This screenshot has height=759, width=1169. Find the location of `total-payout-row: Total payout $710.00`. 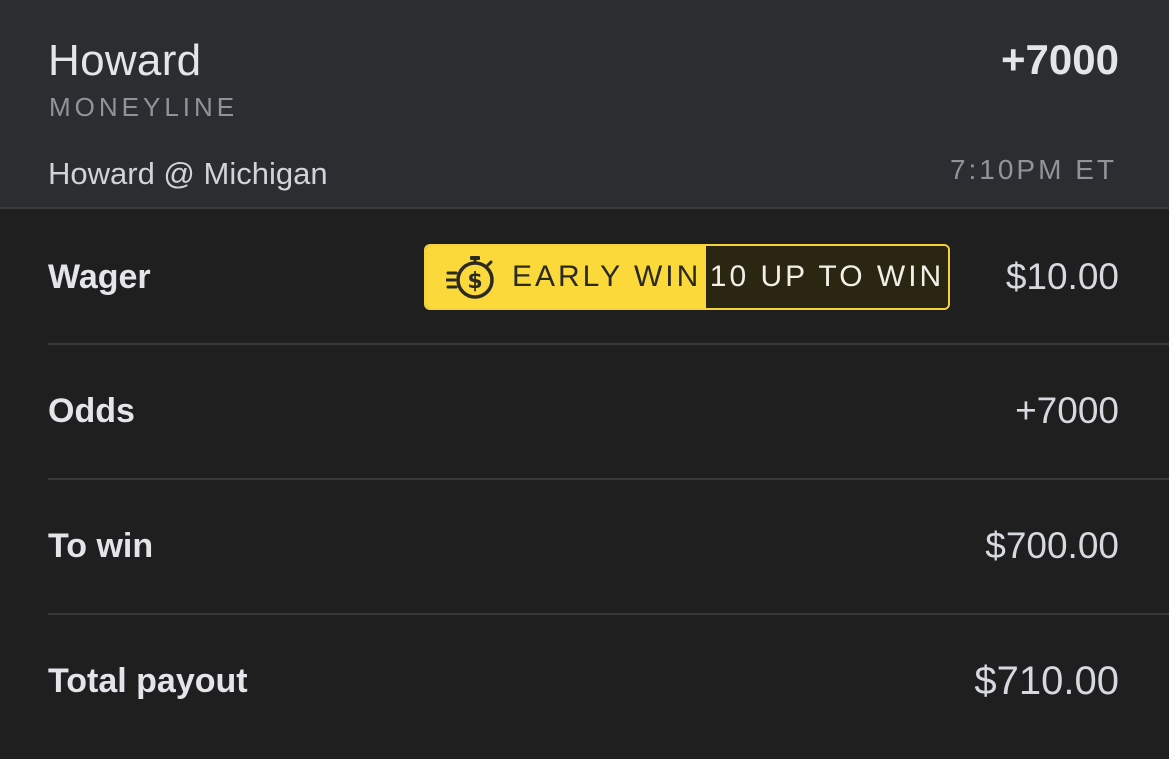

total-payout-row: Total payout $710.00 is located at coordinates (608, 681).